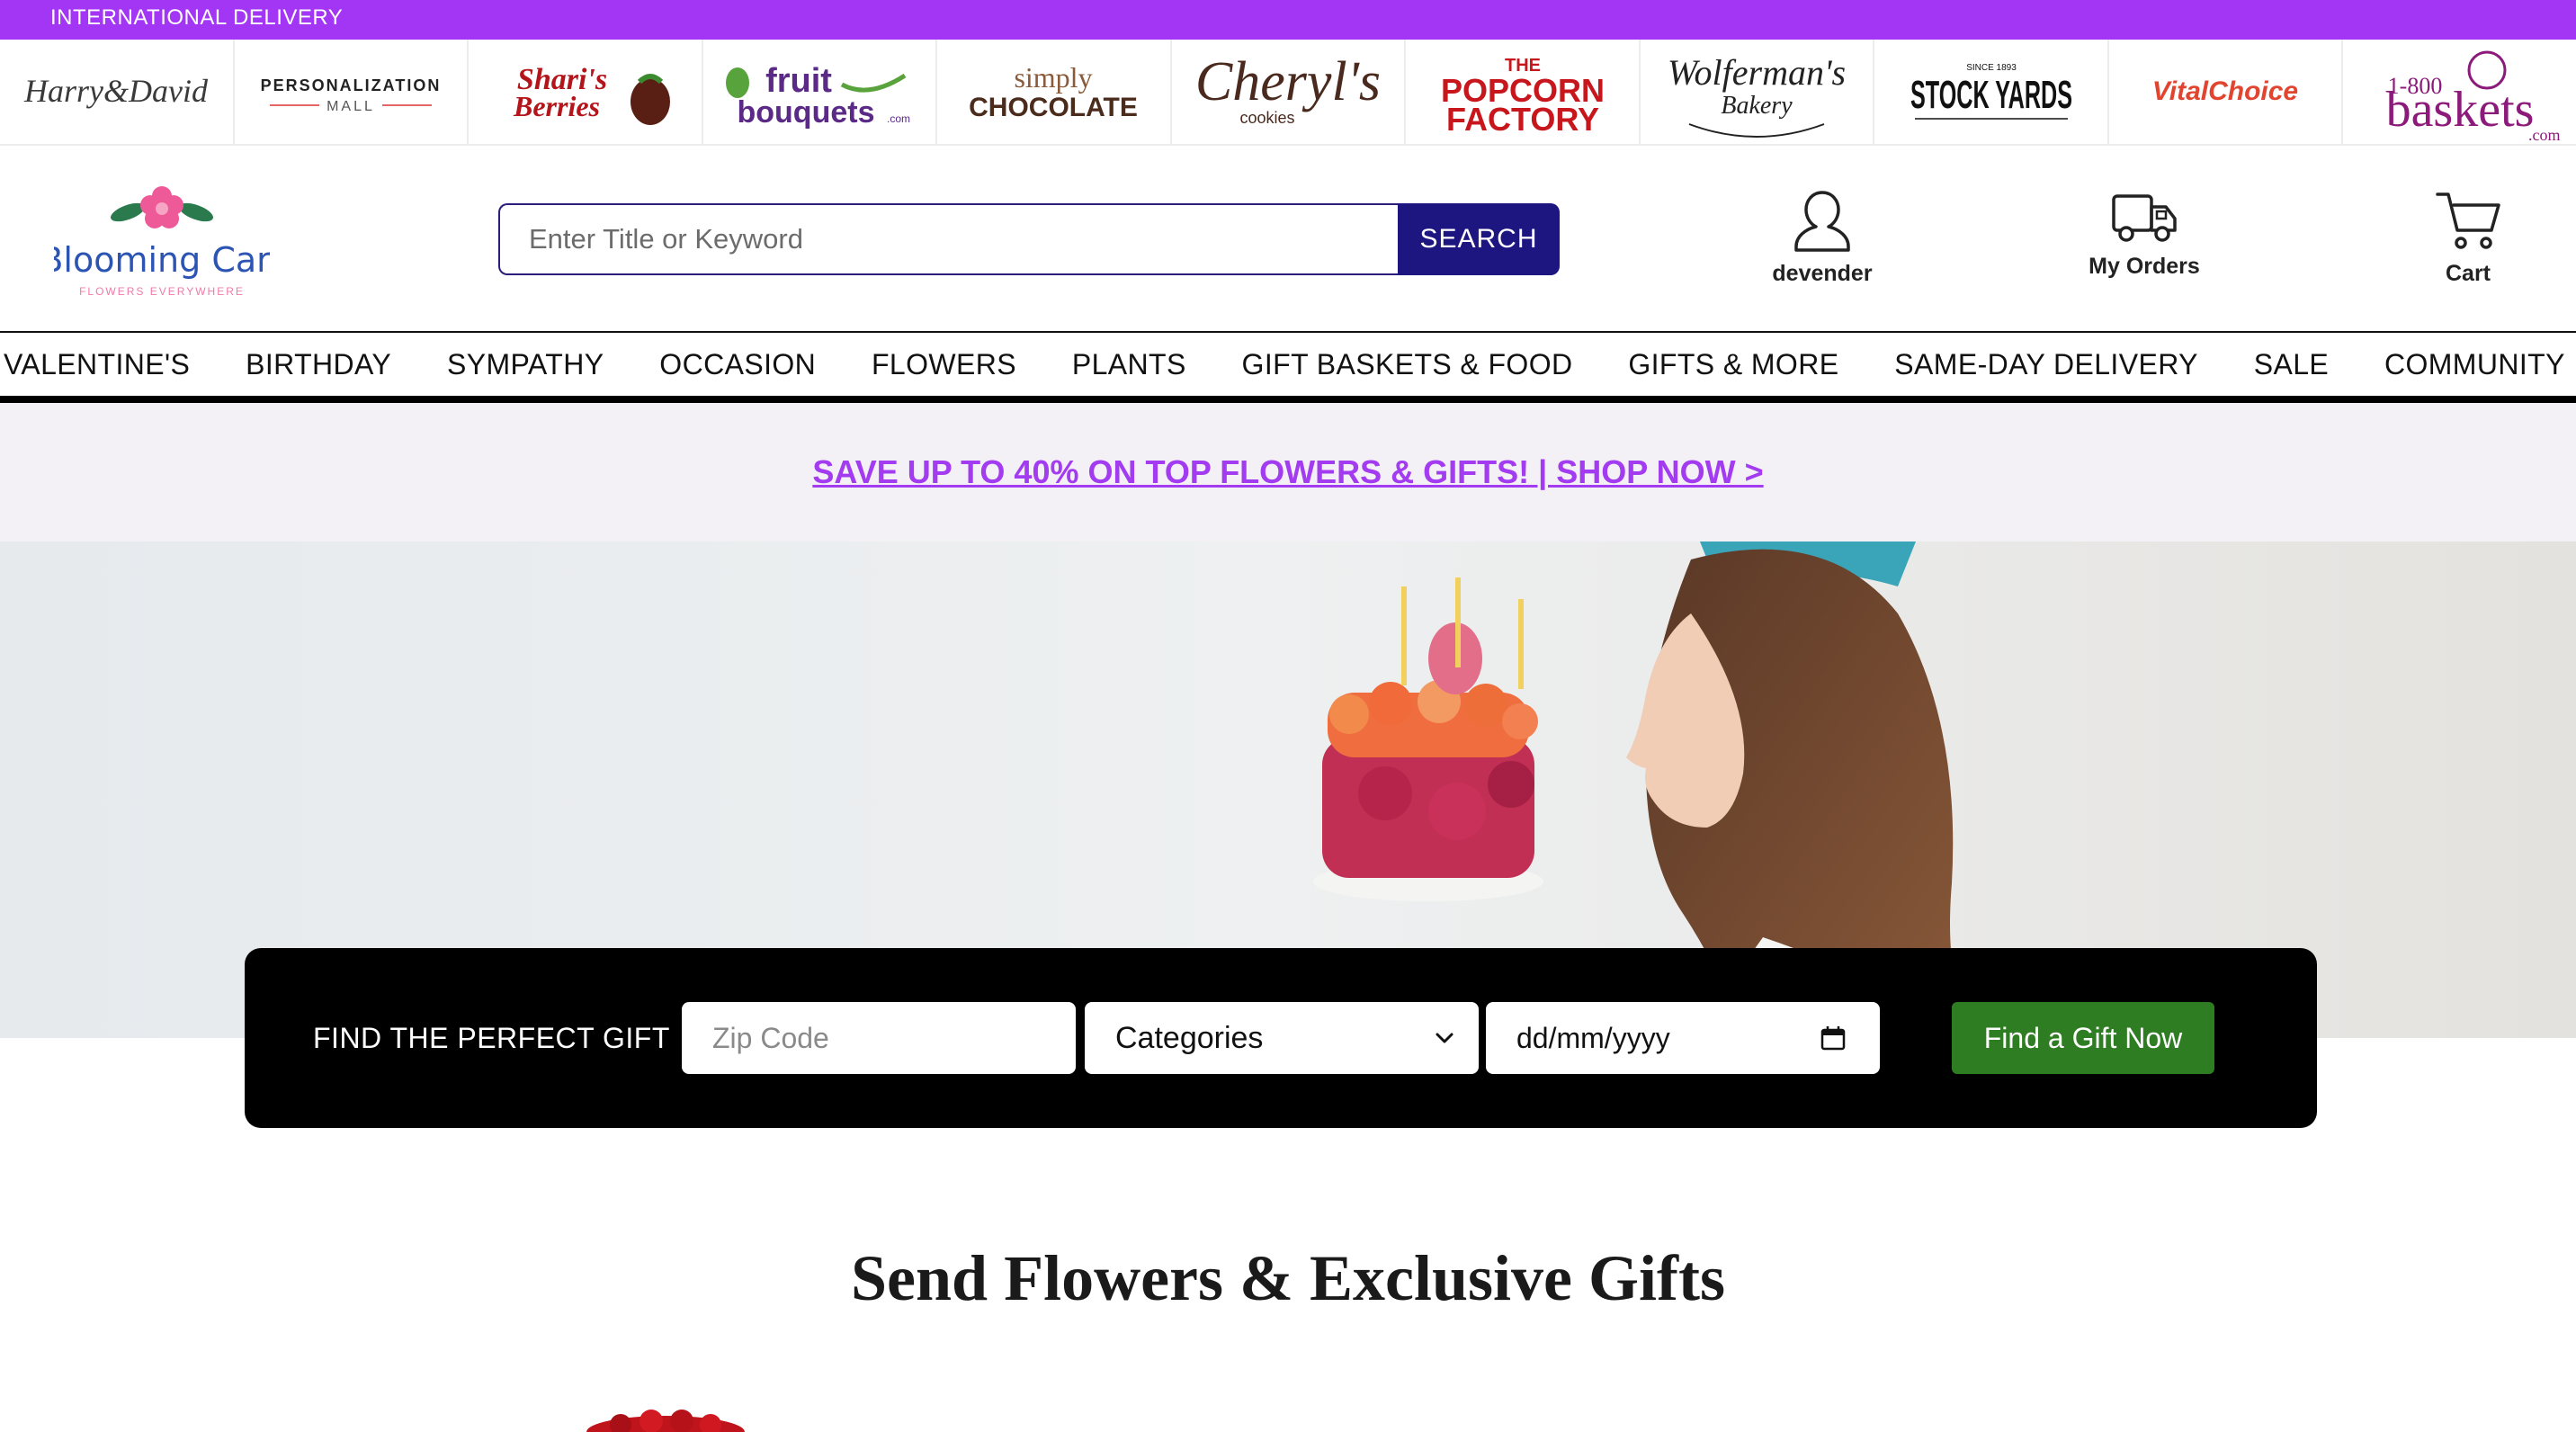 The image size is (2576, 1432). Describe the element at coordinates (1822, 273) in the screenshot. I see `account-label: devender` at that location.